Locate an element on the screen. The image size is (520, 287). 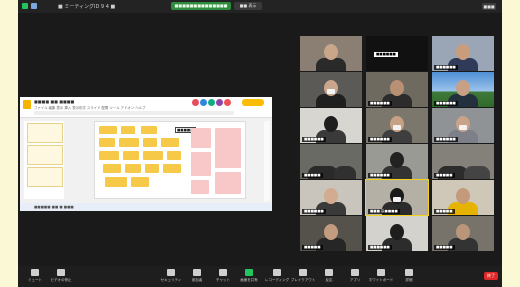
slide-thumbnails is located at coordinates (44, 160).